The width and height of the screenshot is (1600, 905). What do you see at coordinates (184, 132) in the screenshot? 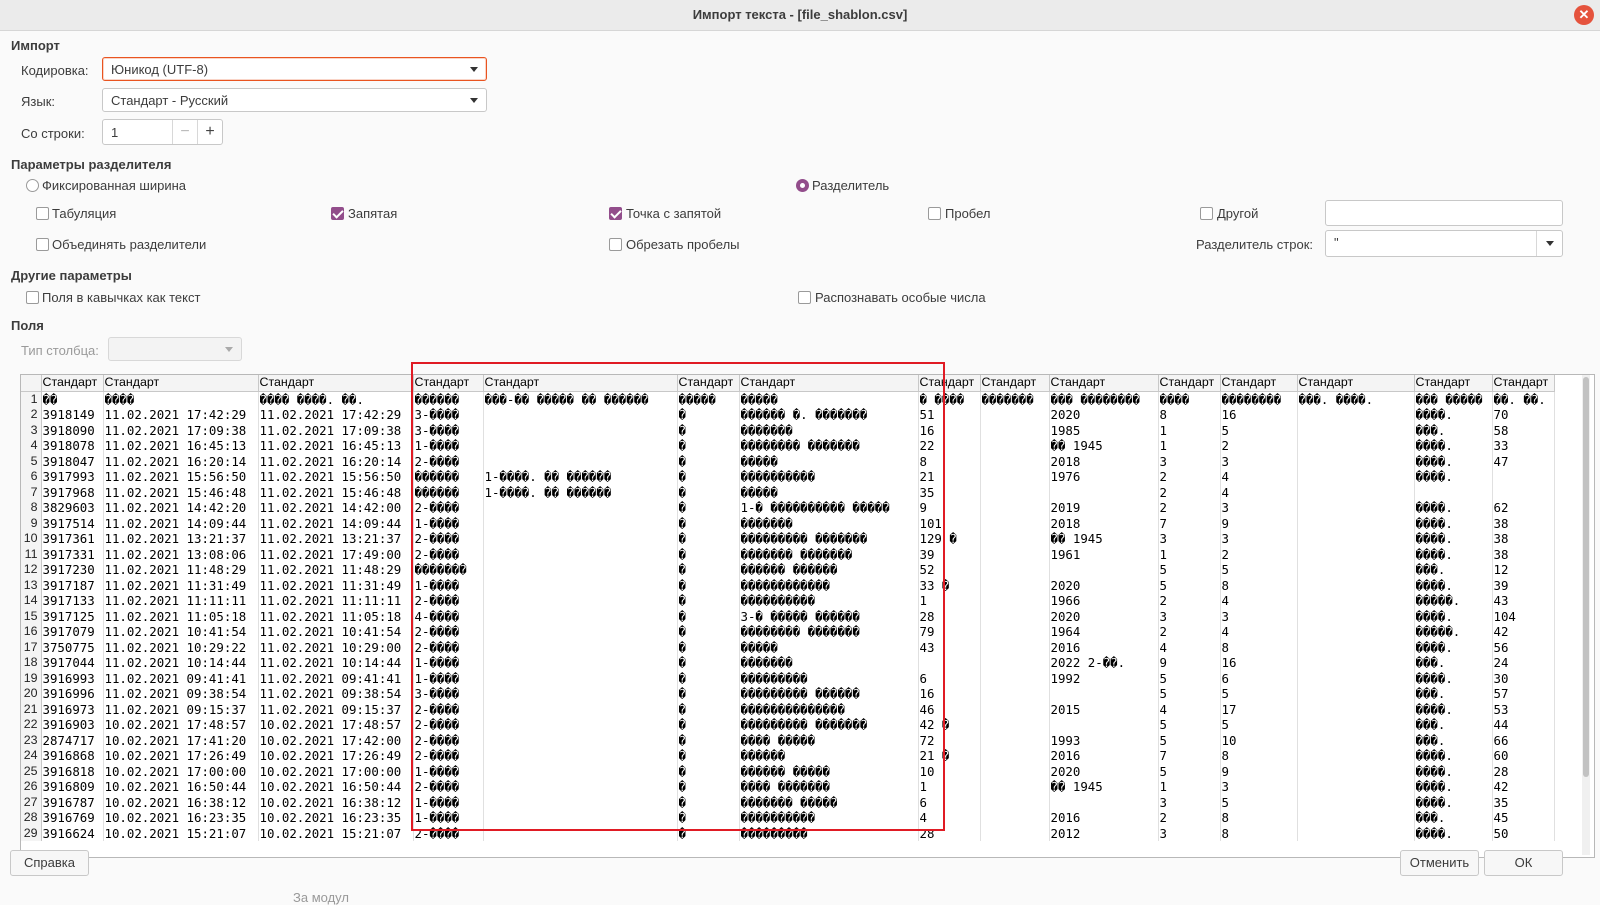
I see `minus-icon: −` at bounding box center [184, 132].